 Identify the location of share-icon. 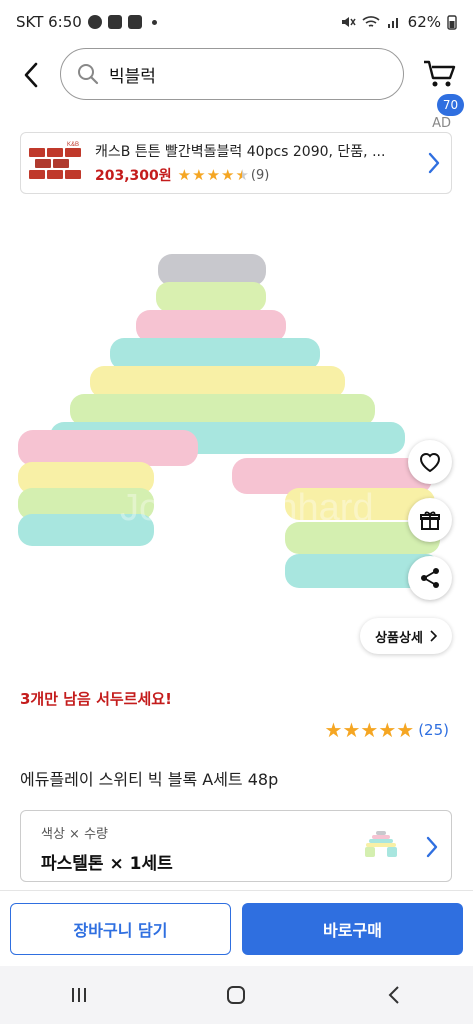
(430, 578).